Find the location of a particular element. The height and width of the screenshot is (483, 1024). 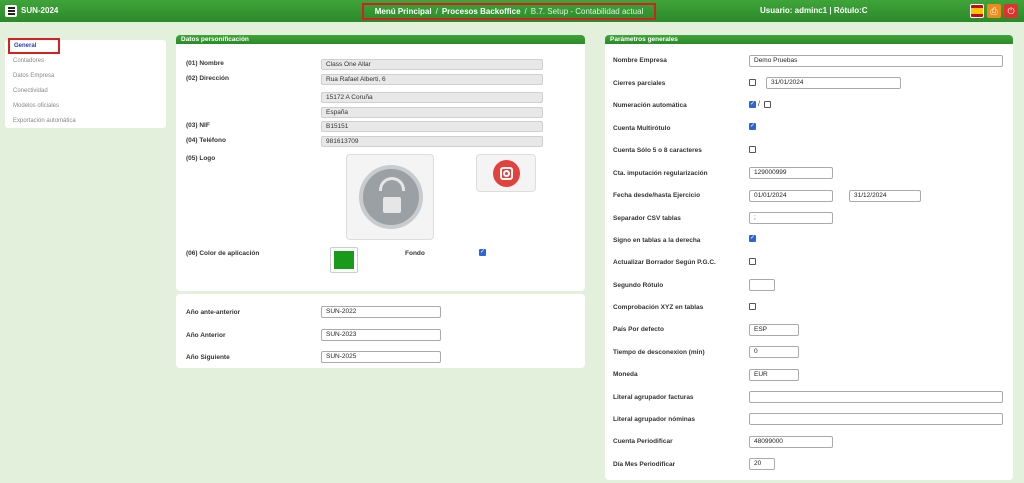

sidemenu-item-datos-empresa: Datos Empresa is located at coordinates (85, 76).